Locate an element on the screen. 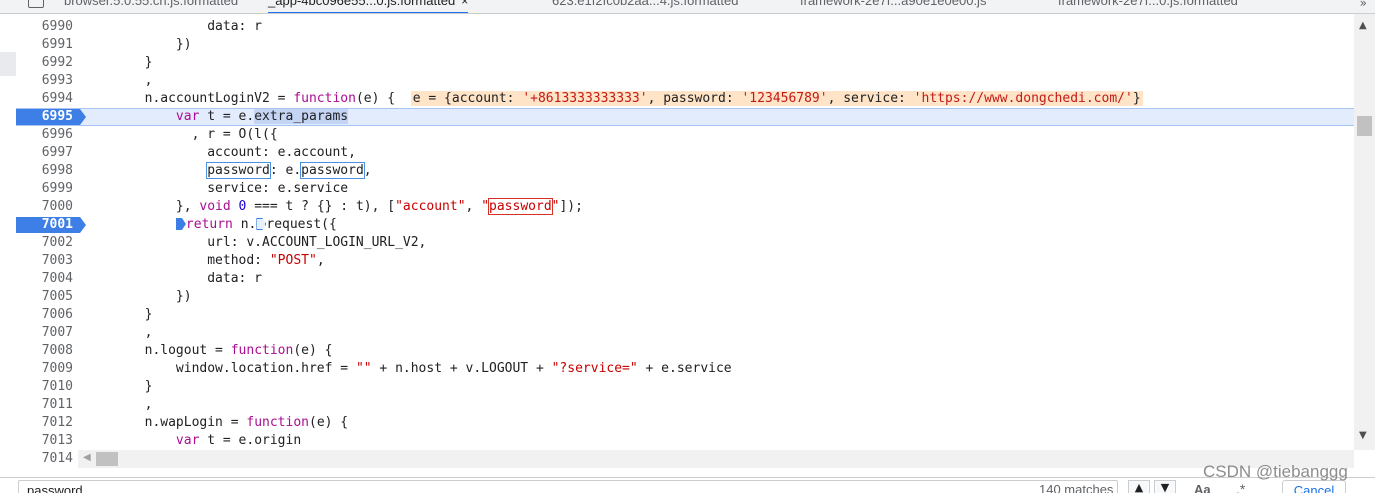  horizontal-scroll-thumb is located at coordinates (107, 459).